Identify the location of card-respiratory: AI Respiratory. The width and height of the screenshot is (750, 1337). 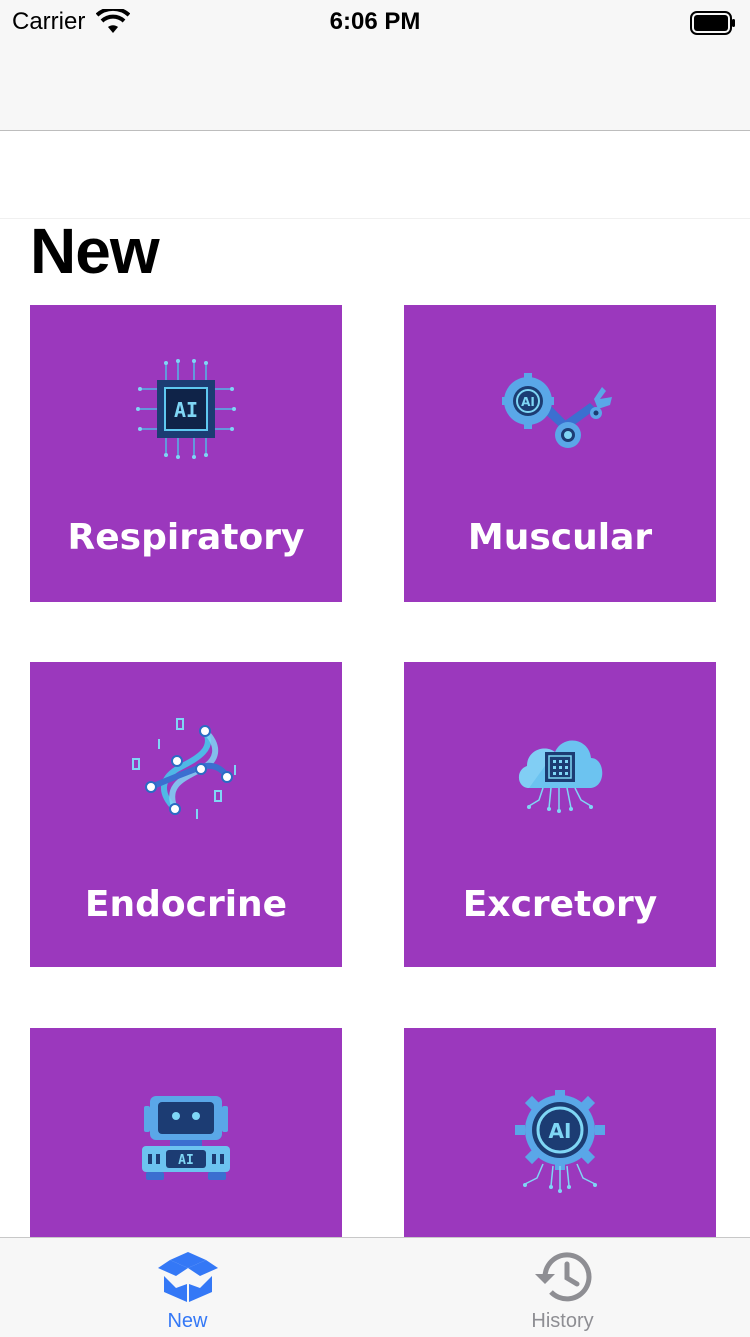
(186, 453).